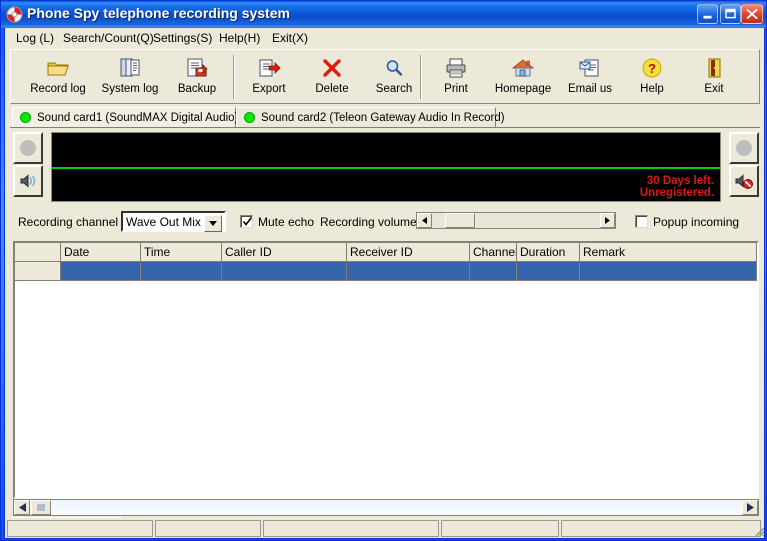  I want to click on house-icon, so click(523, 68).